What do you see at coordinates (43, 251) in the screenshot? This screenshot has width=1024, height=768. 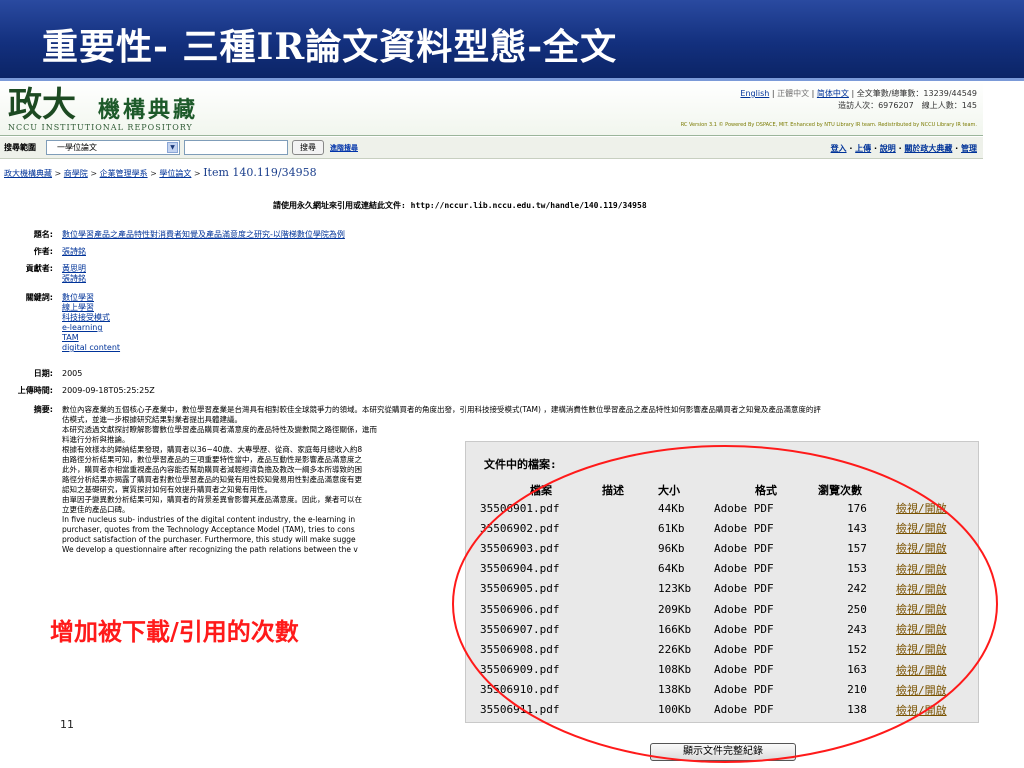 I see `meta-author-label: 作者:` at bounding box center [43, 251].